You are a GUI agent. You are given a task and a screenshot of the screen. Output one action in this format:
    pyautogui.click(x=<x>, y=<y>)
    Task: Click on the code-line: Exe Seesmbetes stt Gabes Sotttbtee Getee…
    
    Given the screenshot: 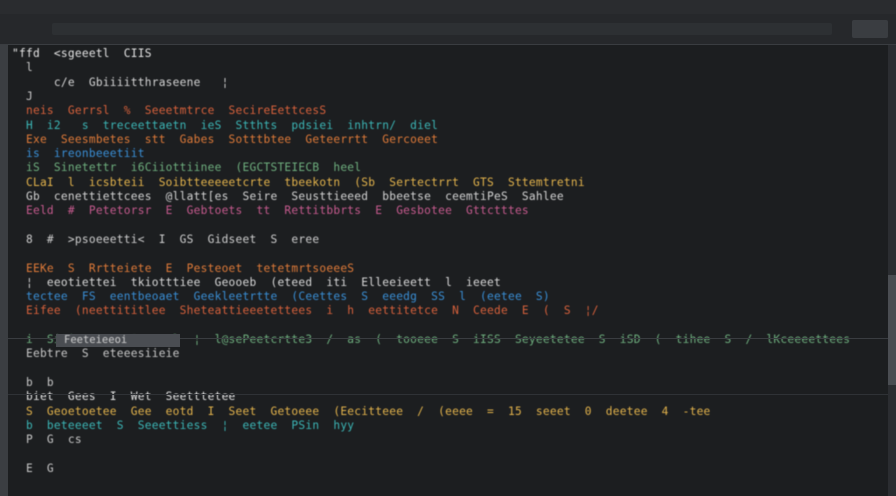 What is the action you would take?
    pyautogui.click(x=225, y=140)
    